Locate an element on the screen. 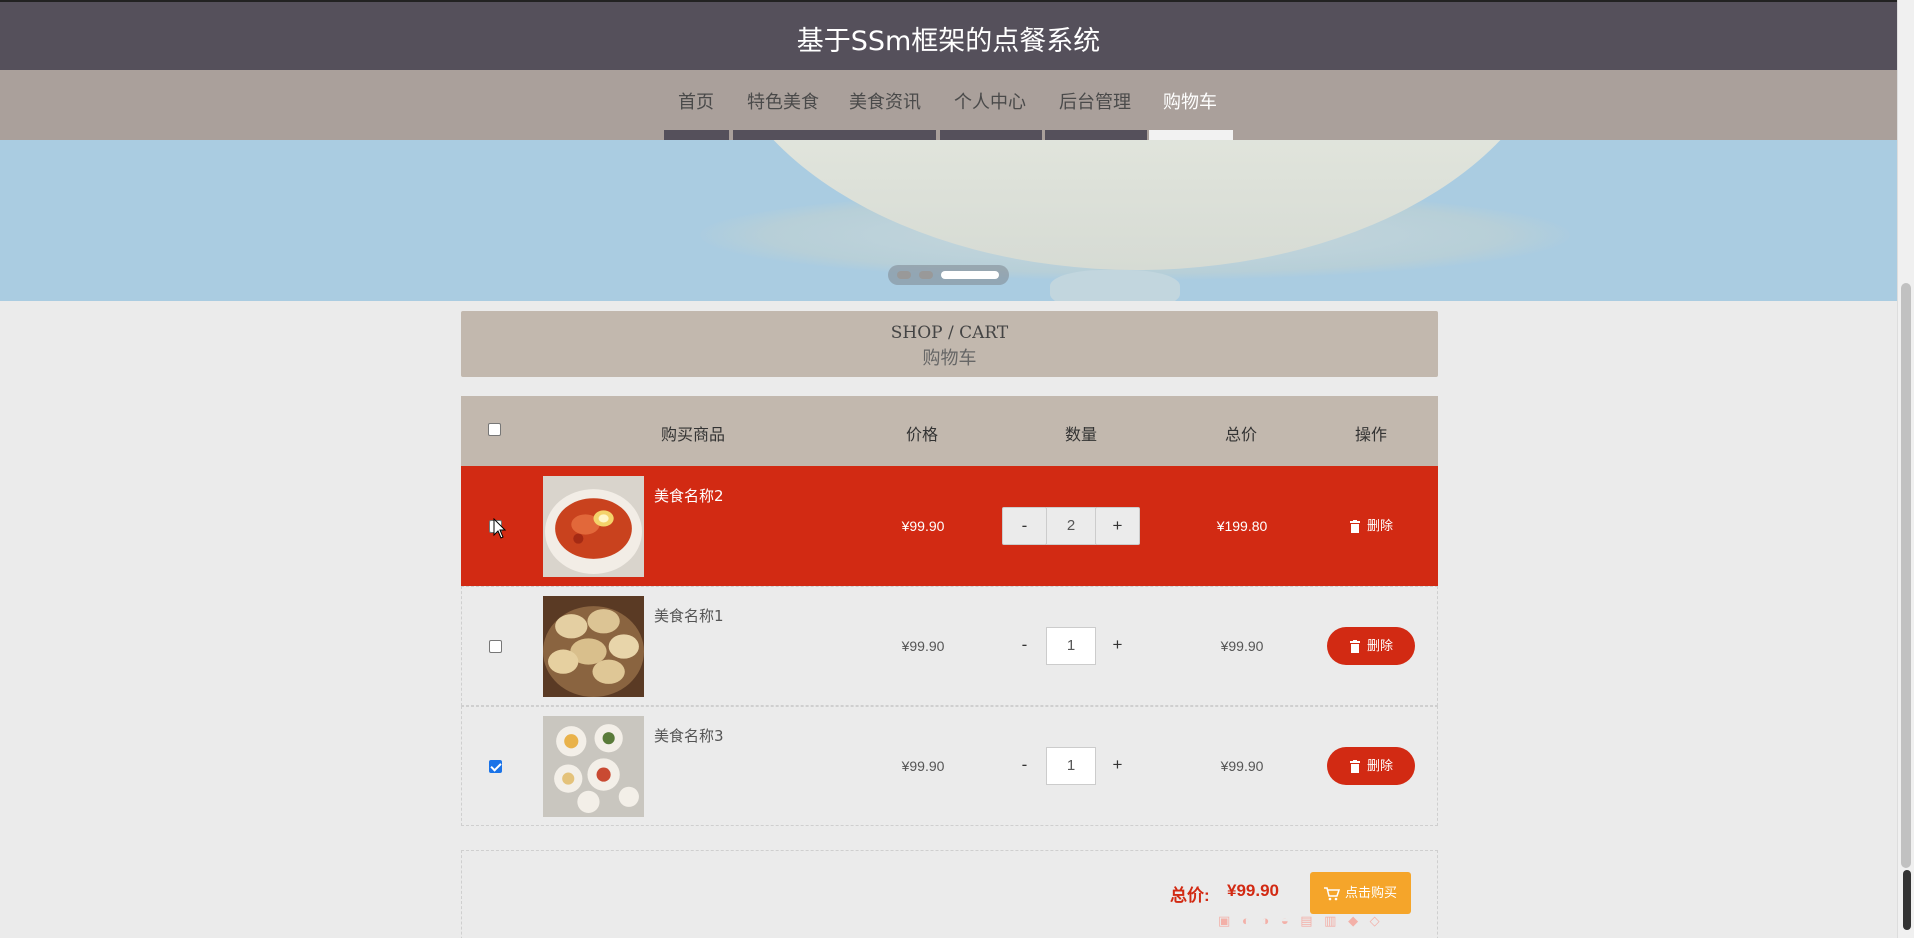 The image size is (1914, 938). main-nav: 首页 特色美食 美食资讯 个人中心 后台管理 购物车 is located at coordinates (948, 105).